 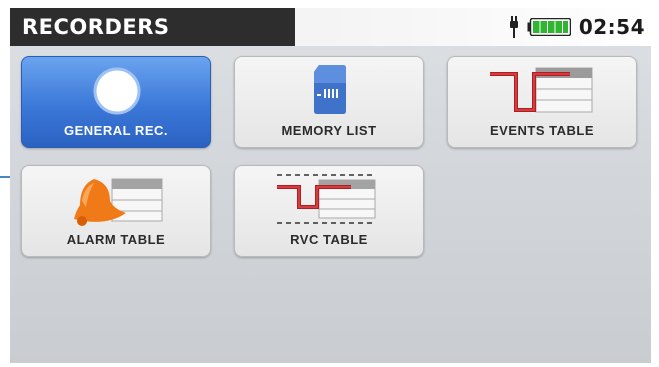 I want to click on events-table-label: EVENTS TABLE, so click(x=542, y=130).